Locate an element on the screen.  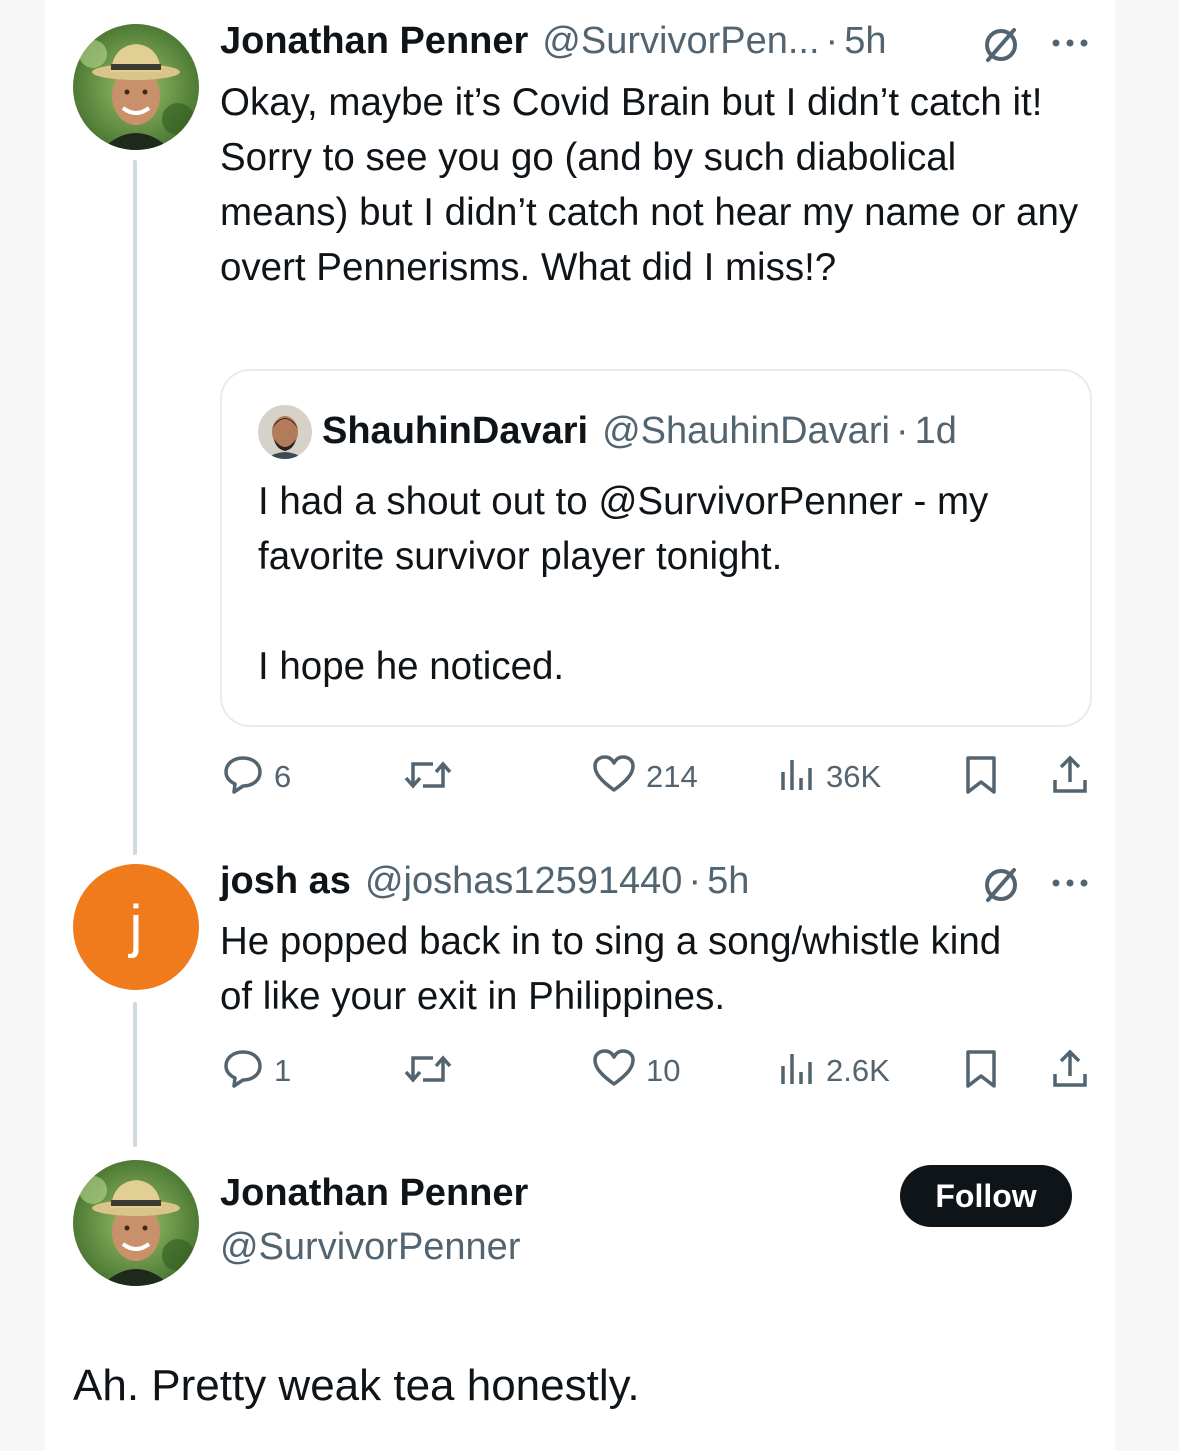
quoted-header: ShauhinDavari @ShauhinDavari · 1d is located at coordinates (639, 431).